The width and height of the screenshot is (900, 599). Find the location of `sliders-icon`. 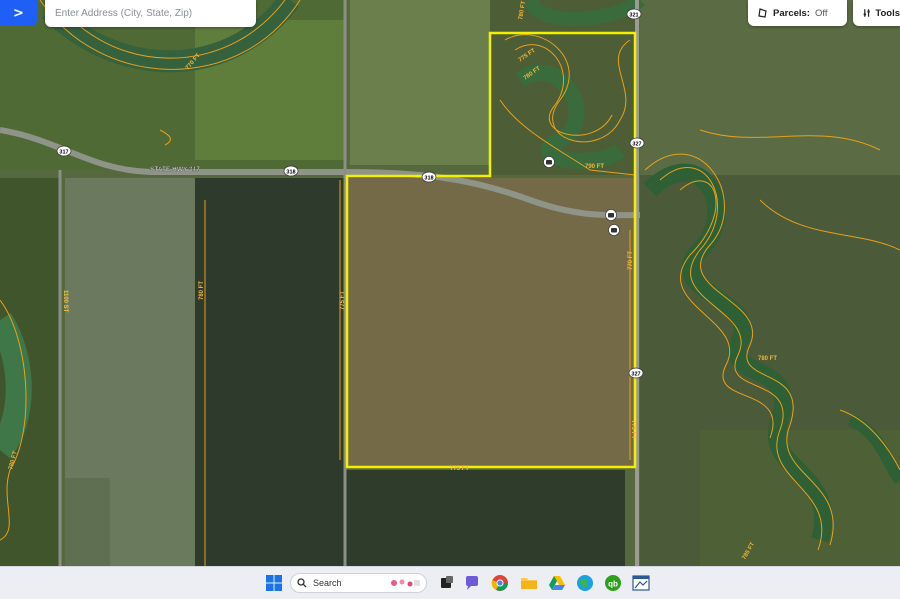

sliders-icon is located at coordinates (866, 13).